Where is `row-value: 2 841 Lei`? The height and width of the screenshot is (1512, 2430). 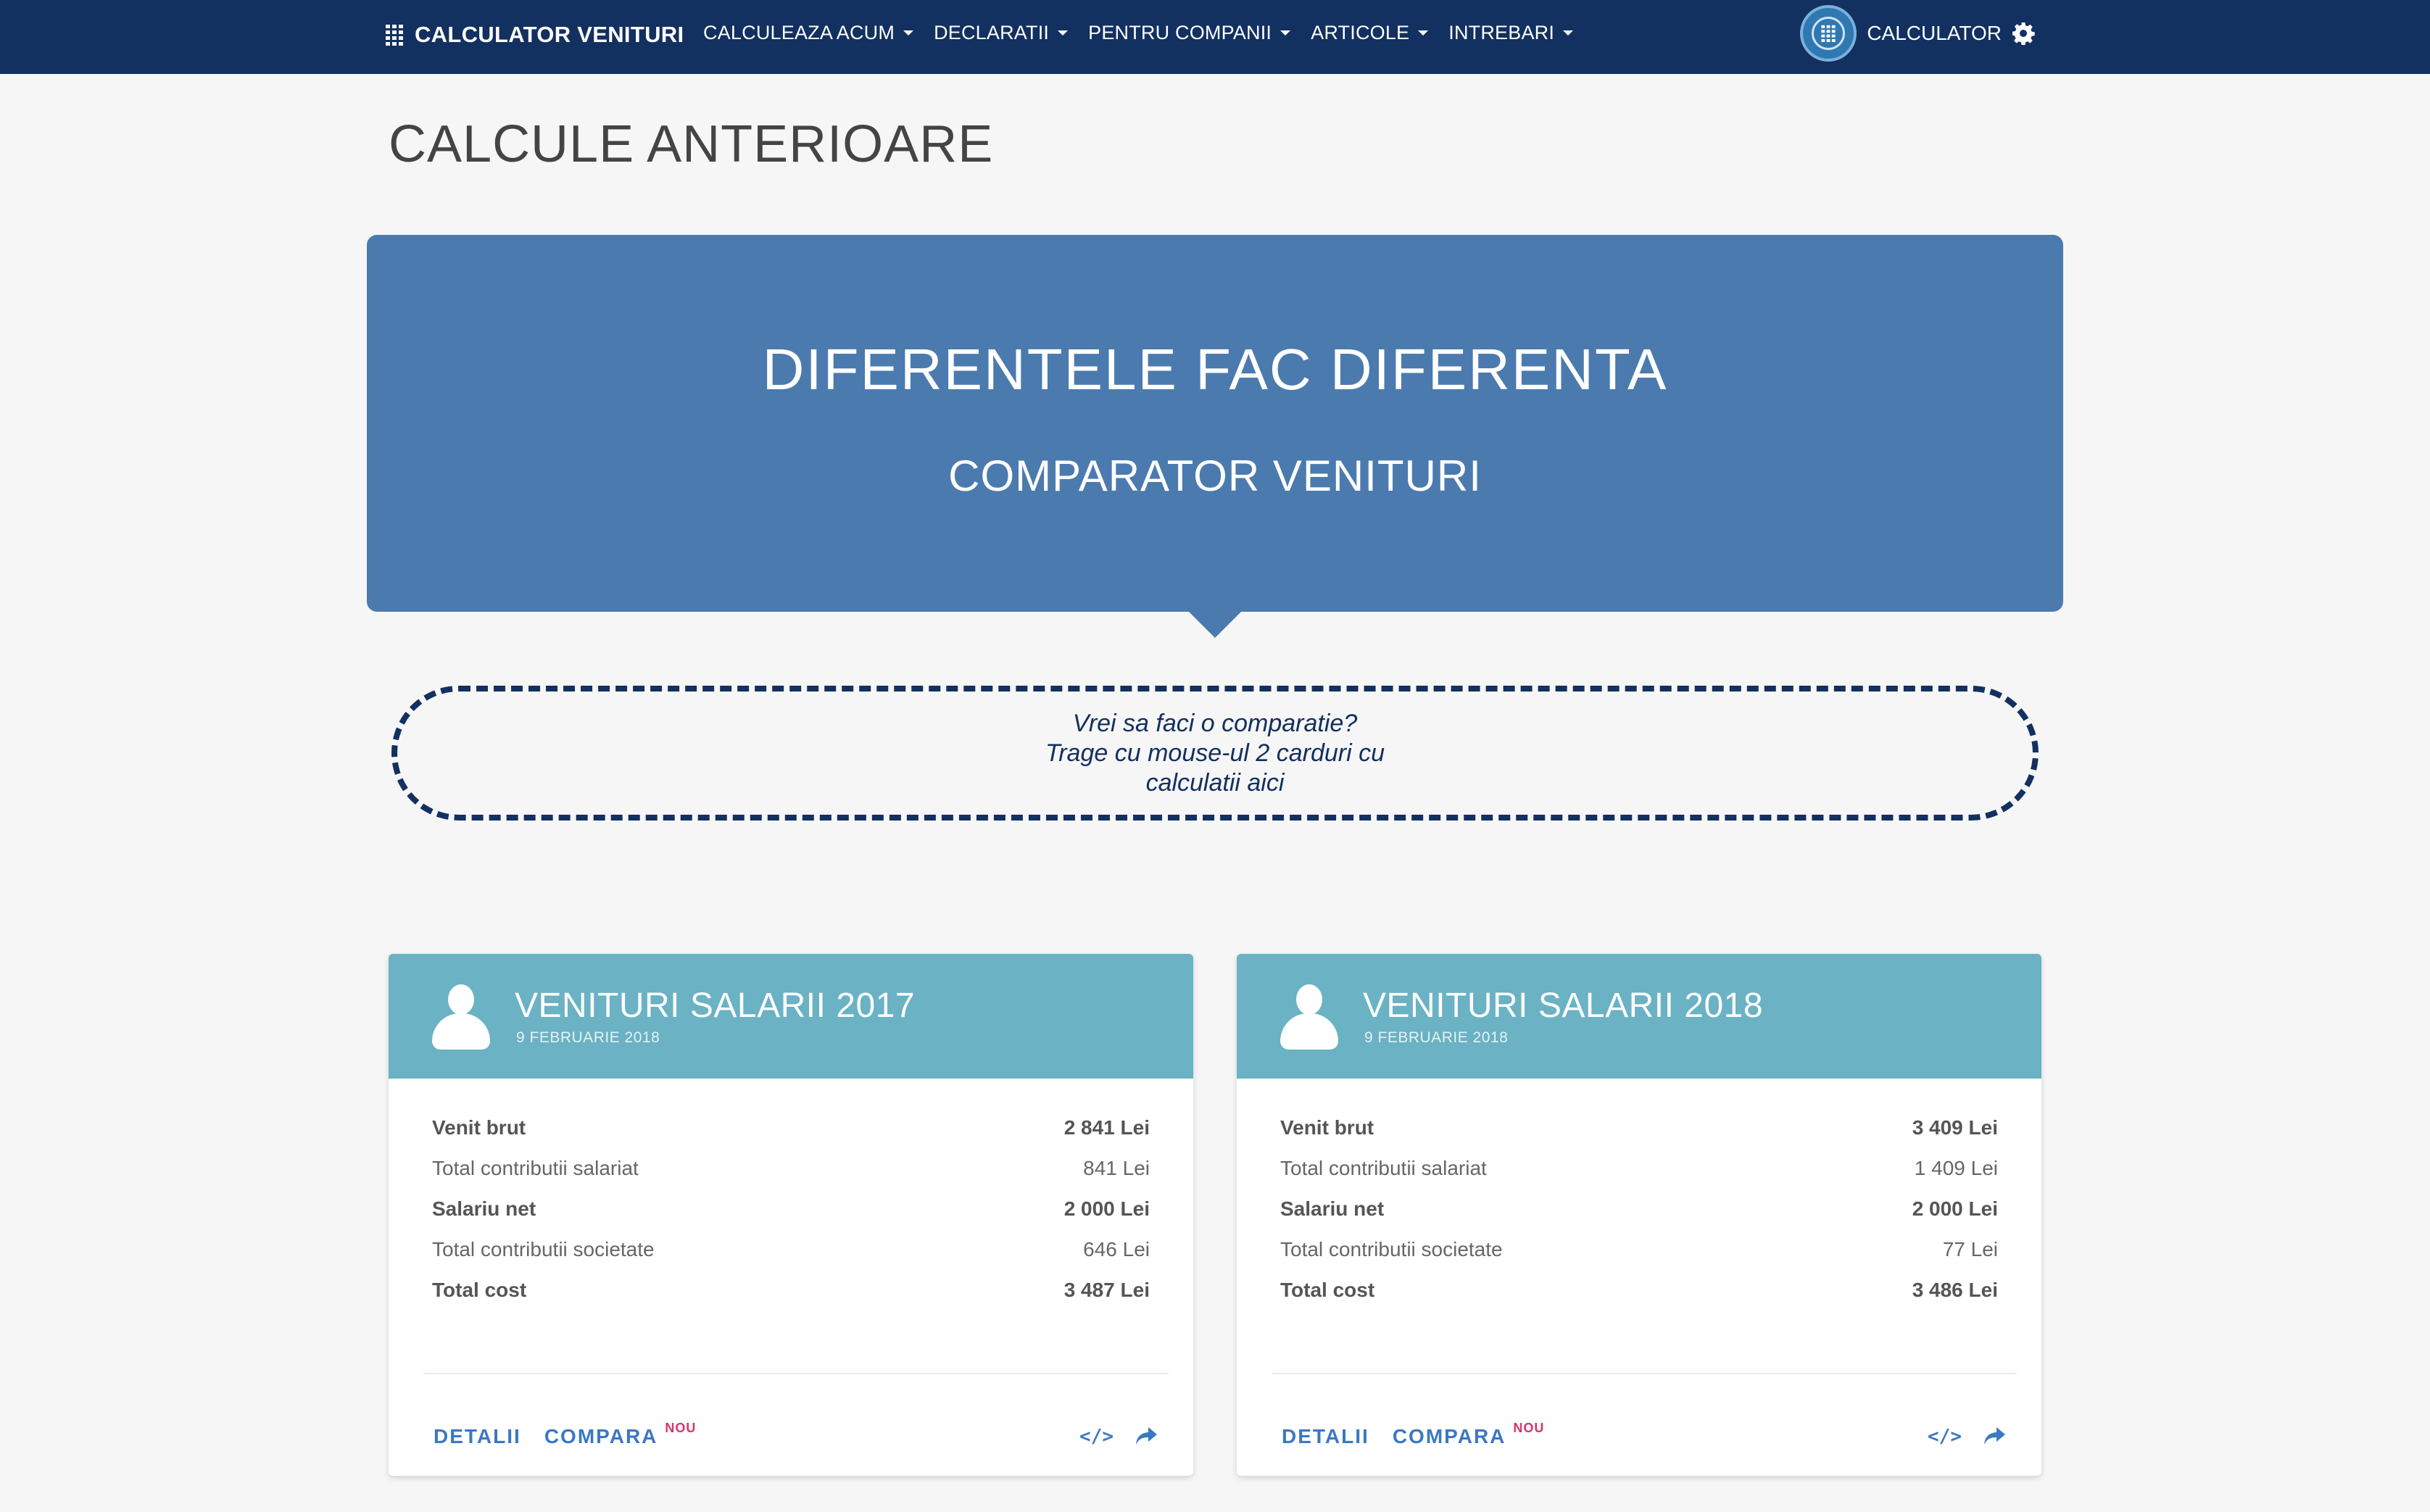
row-value: 2 841 Lei is located at coordinates (1106, 1127).